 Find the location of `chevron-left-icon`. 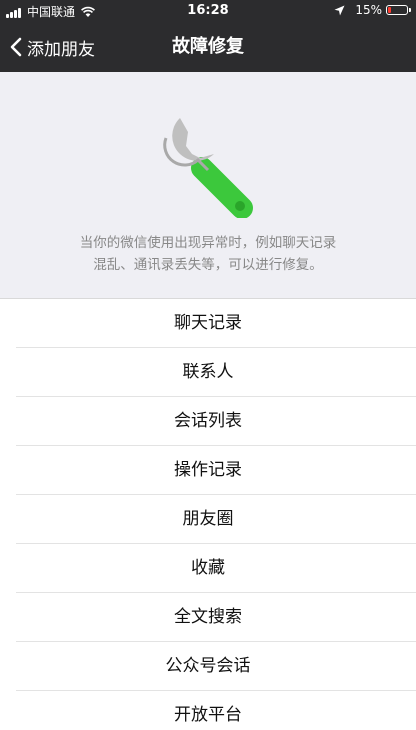

chevron-left-icon is located at coordinates (16, 47).